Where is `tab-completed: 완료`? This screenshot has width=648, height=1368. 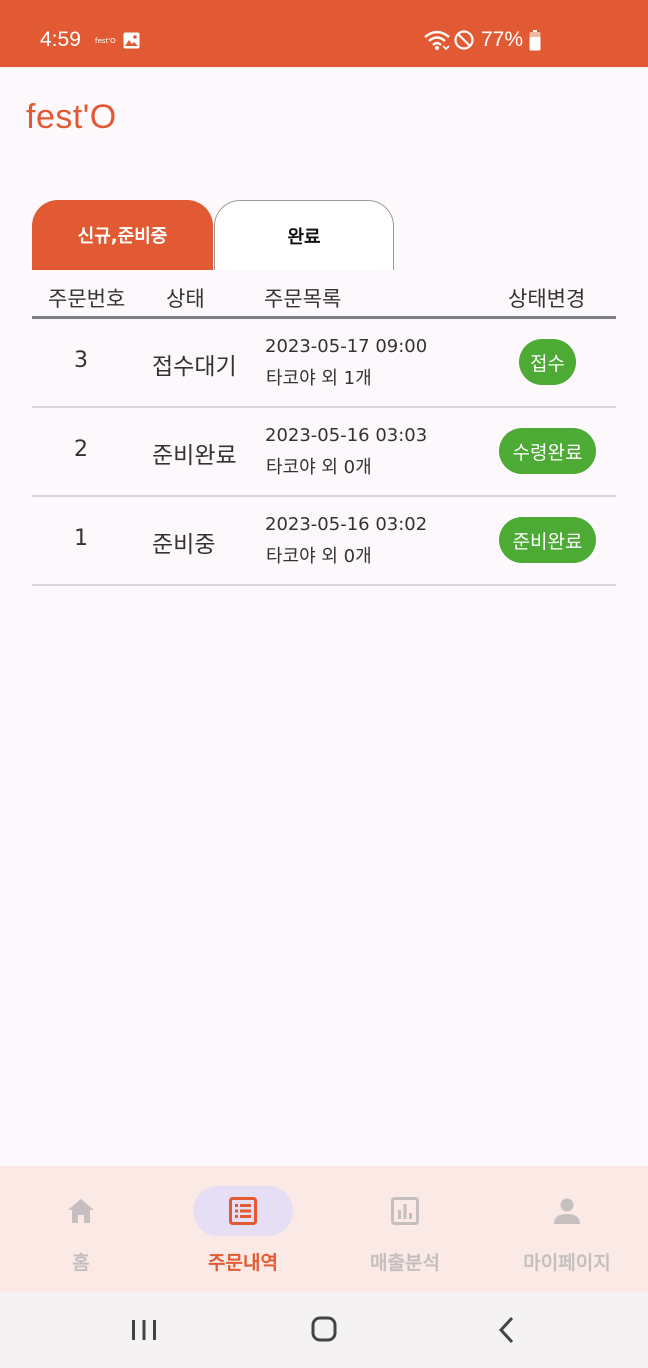 tab-completed: 완료 is located at coordinates (304, 235).